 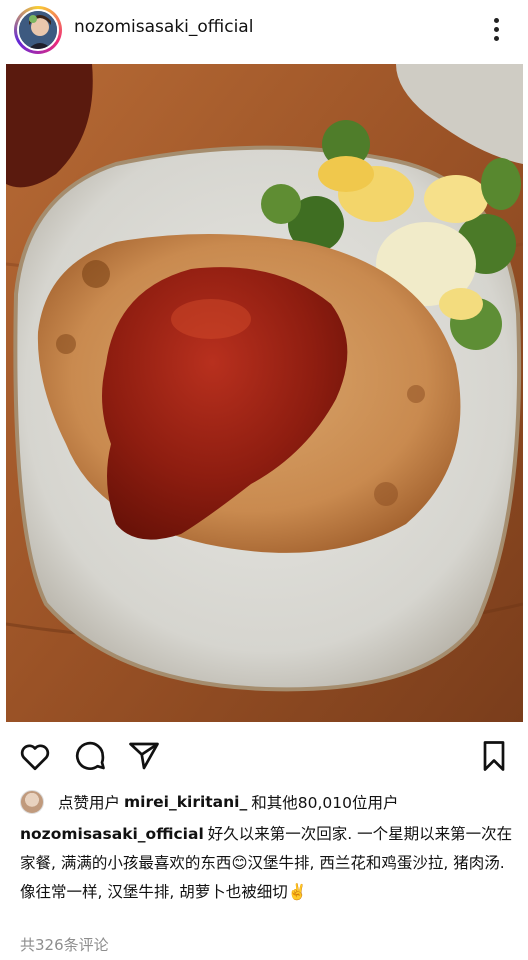 What do you see at coordinates (64, 944) in the screenshot?
I see `view-comments-link: 共326条评论` at bounding box center [64, 944].